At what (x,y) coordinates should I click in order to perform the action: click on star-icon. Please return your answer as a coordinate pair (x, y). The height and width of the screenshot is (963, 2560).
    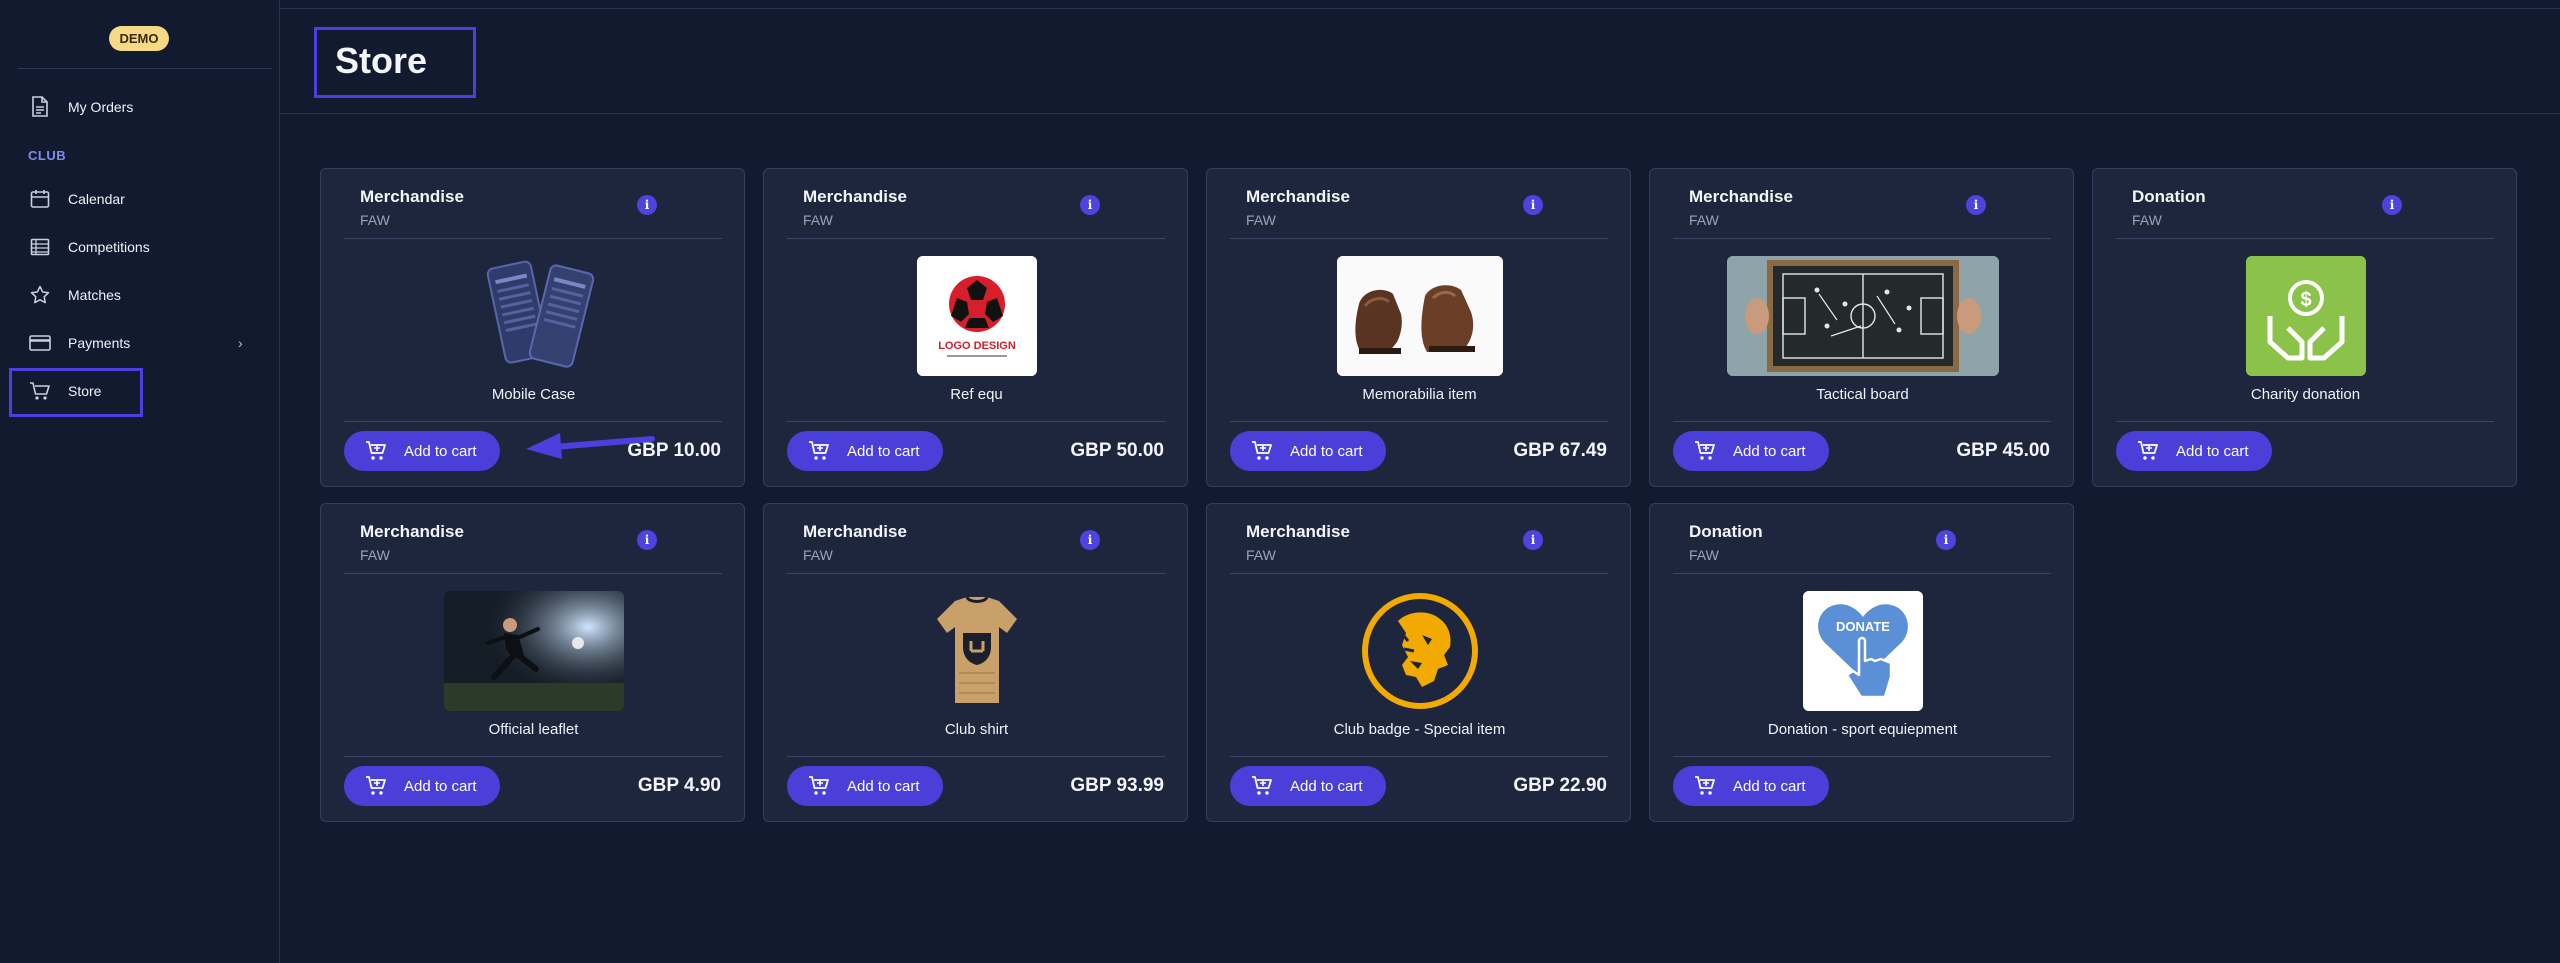
    Looking at the image, I should click on (40, 295).